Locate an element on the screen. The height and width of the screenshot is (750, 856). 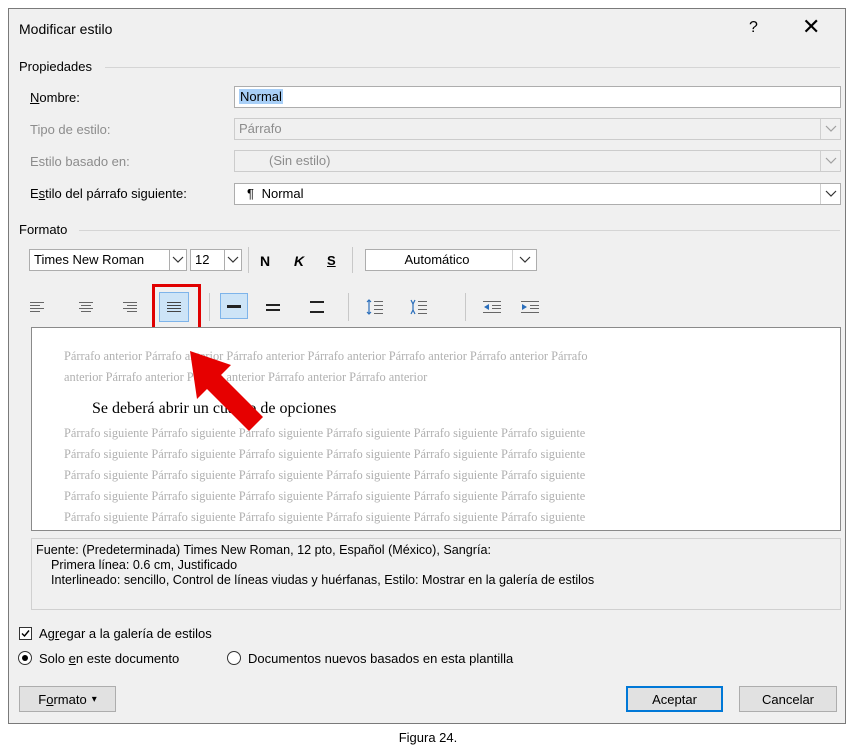
align-center-icon is located at coordinates (86, 307).